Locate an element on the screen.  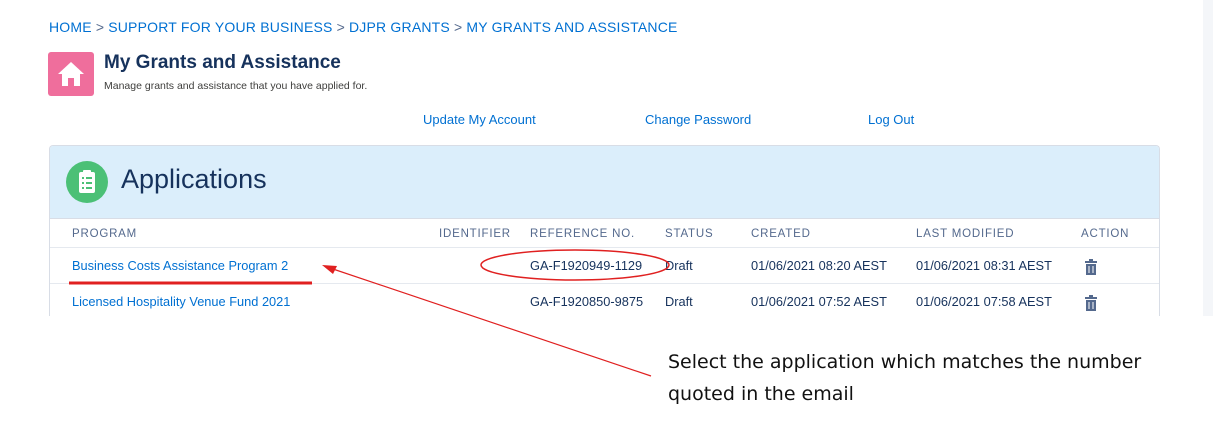
annotation-arrowhead is located at coordinates (329, 269).